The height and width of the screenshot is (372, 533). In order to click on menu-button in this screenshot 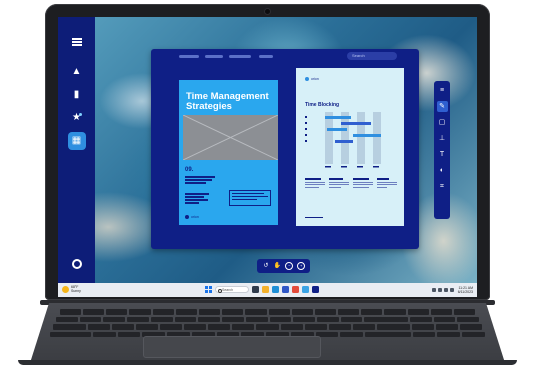, I will do `click(77, 42)`.